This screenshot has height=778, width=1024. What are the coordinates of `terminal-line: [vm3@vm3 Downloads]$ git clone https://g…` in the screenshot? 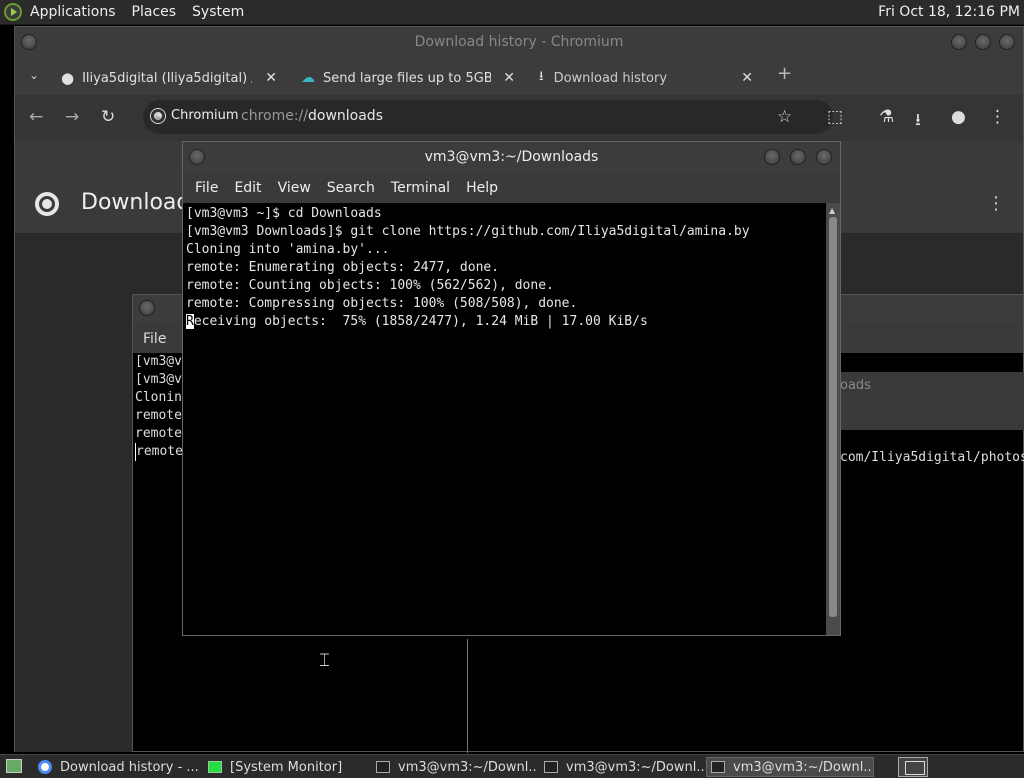 It's located at (468, 231).